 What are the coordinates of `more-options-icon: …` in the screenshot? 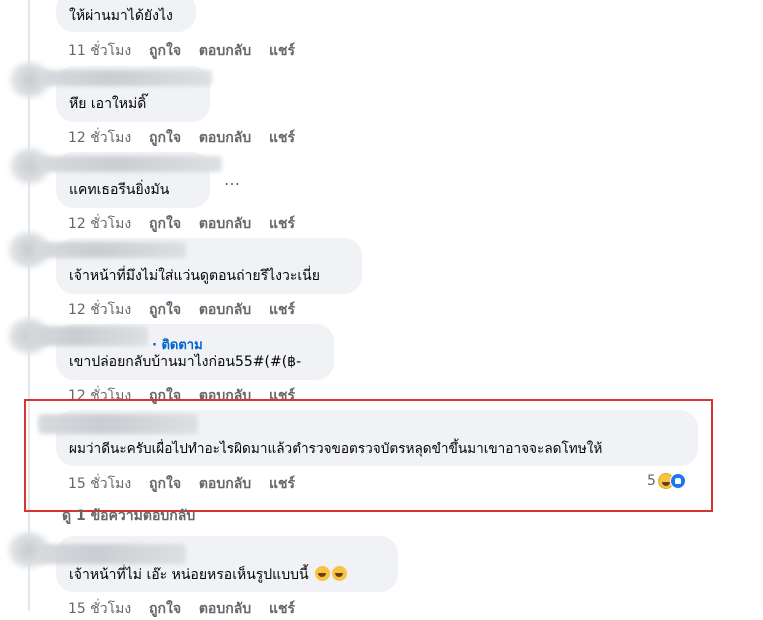 It's located at (232, 179).